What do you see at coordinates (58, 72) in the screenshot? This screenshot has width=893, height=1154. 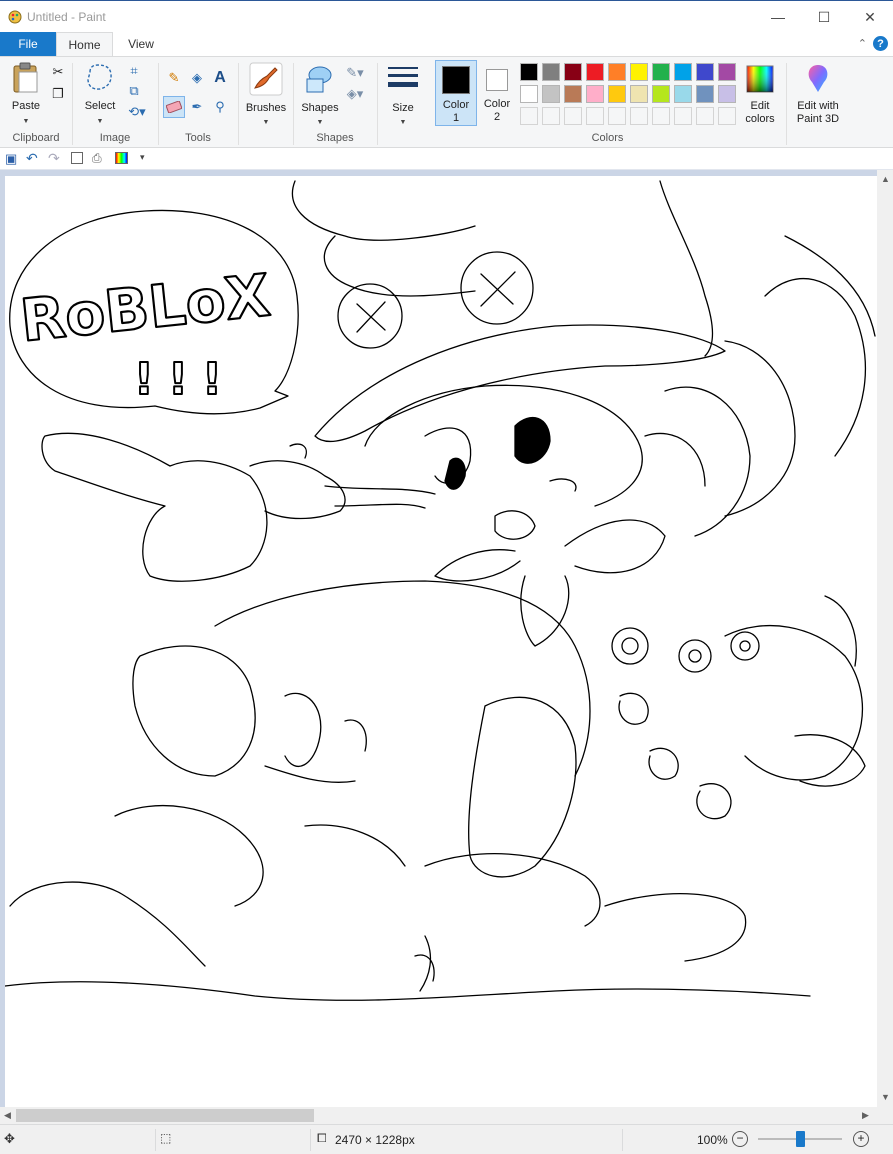 I see `cut-icon: ✂` at bounding box center [58, 72].